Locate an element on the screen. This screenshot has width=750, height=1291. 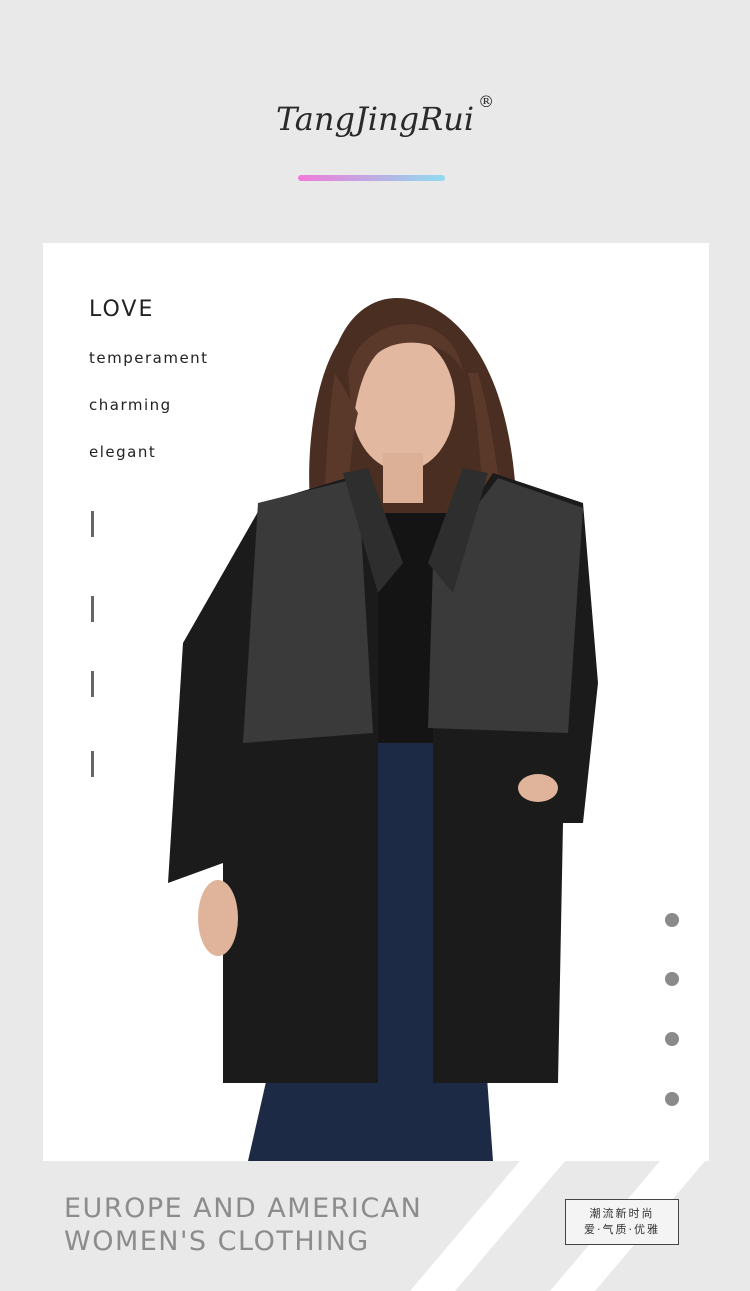
tagline-line2: WOMEN'S CLOTHING is located at coordinates (217, 1241).